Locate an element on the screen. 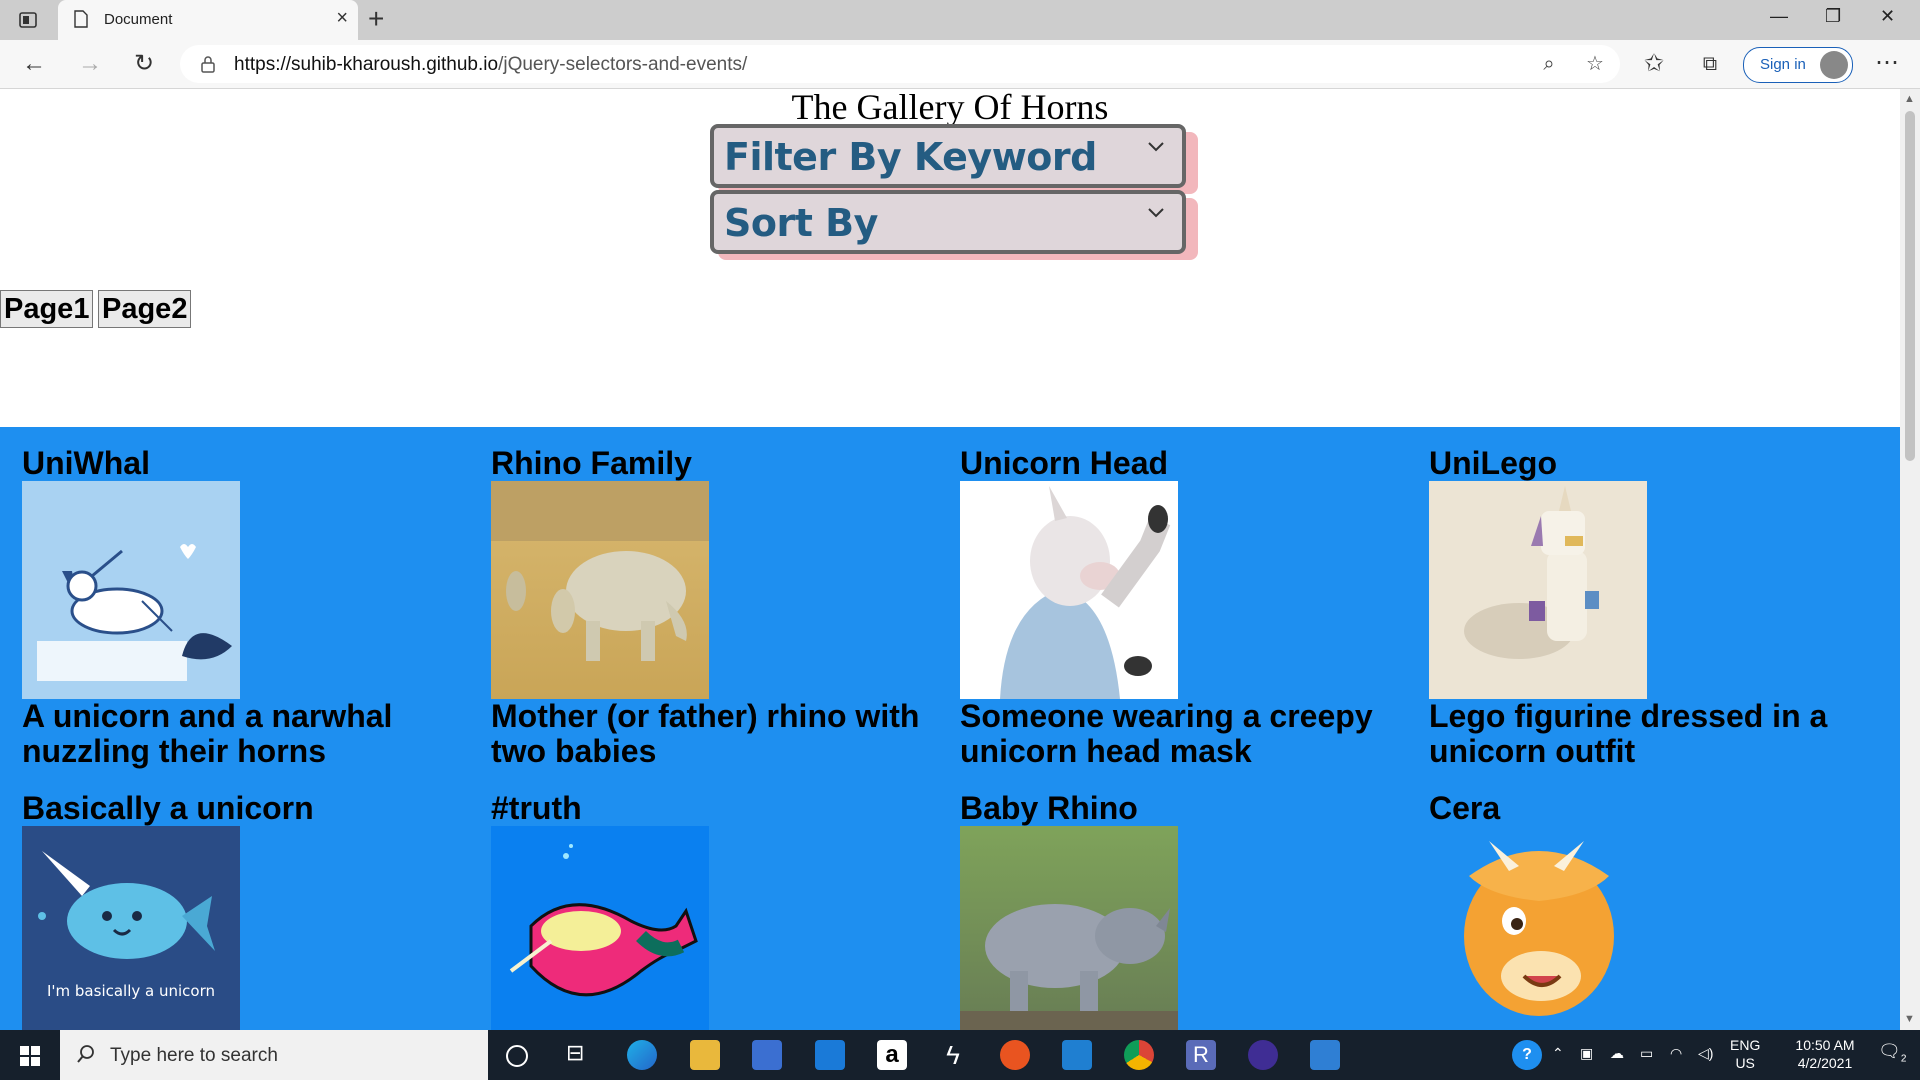 Image resolution: width=1920 pixels, height=1080 pixels. narwhal-caption: I'm basically a unicorn is located at coordinates (131, 991).